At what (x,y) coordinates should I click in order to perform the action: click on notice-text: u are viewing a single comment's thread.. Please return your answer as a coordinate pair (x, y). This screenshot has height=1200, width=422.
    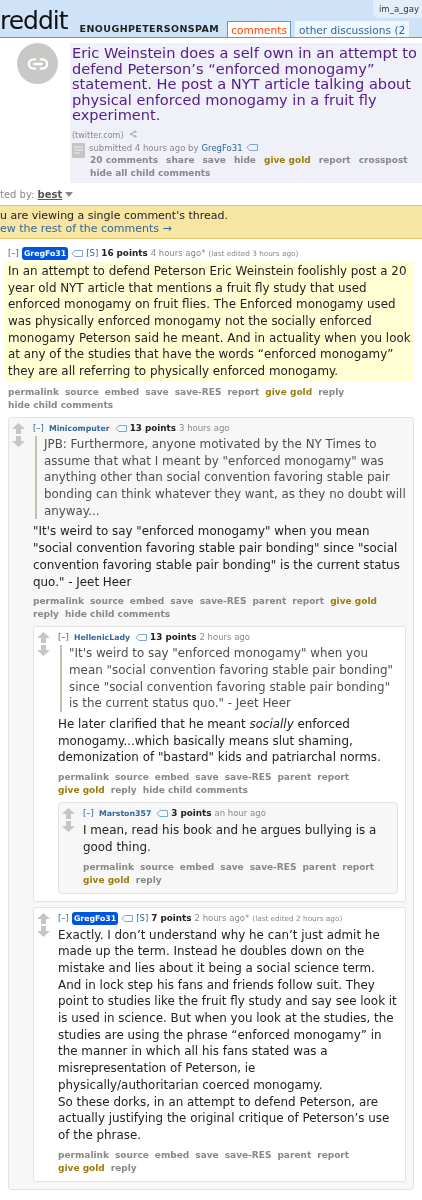
    Looking at the image, I should click on (114, 215).